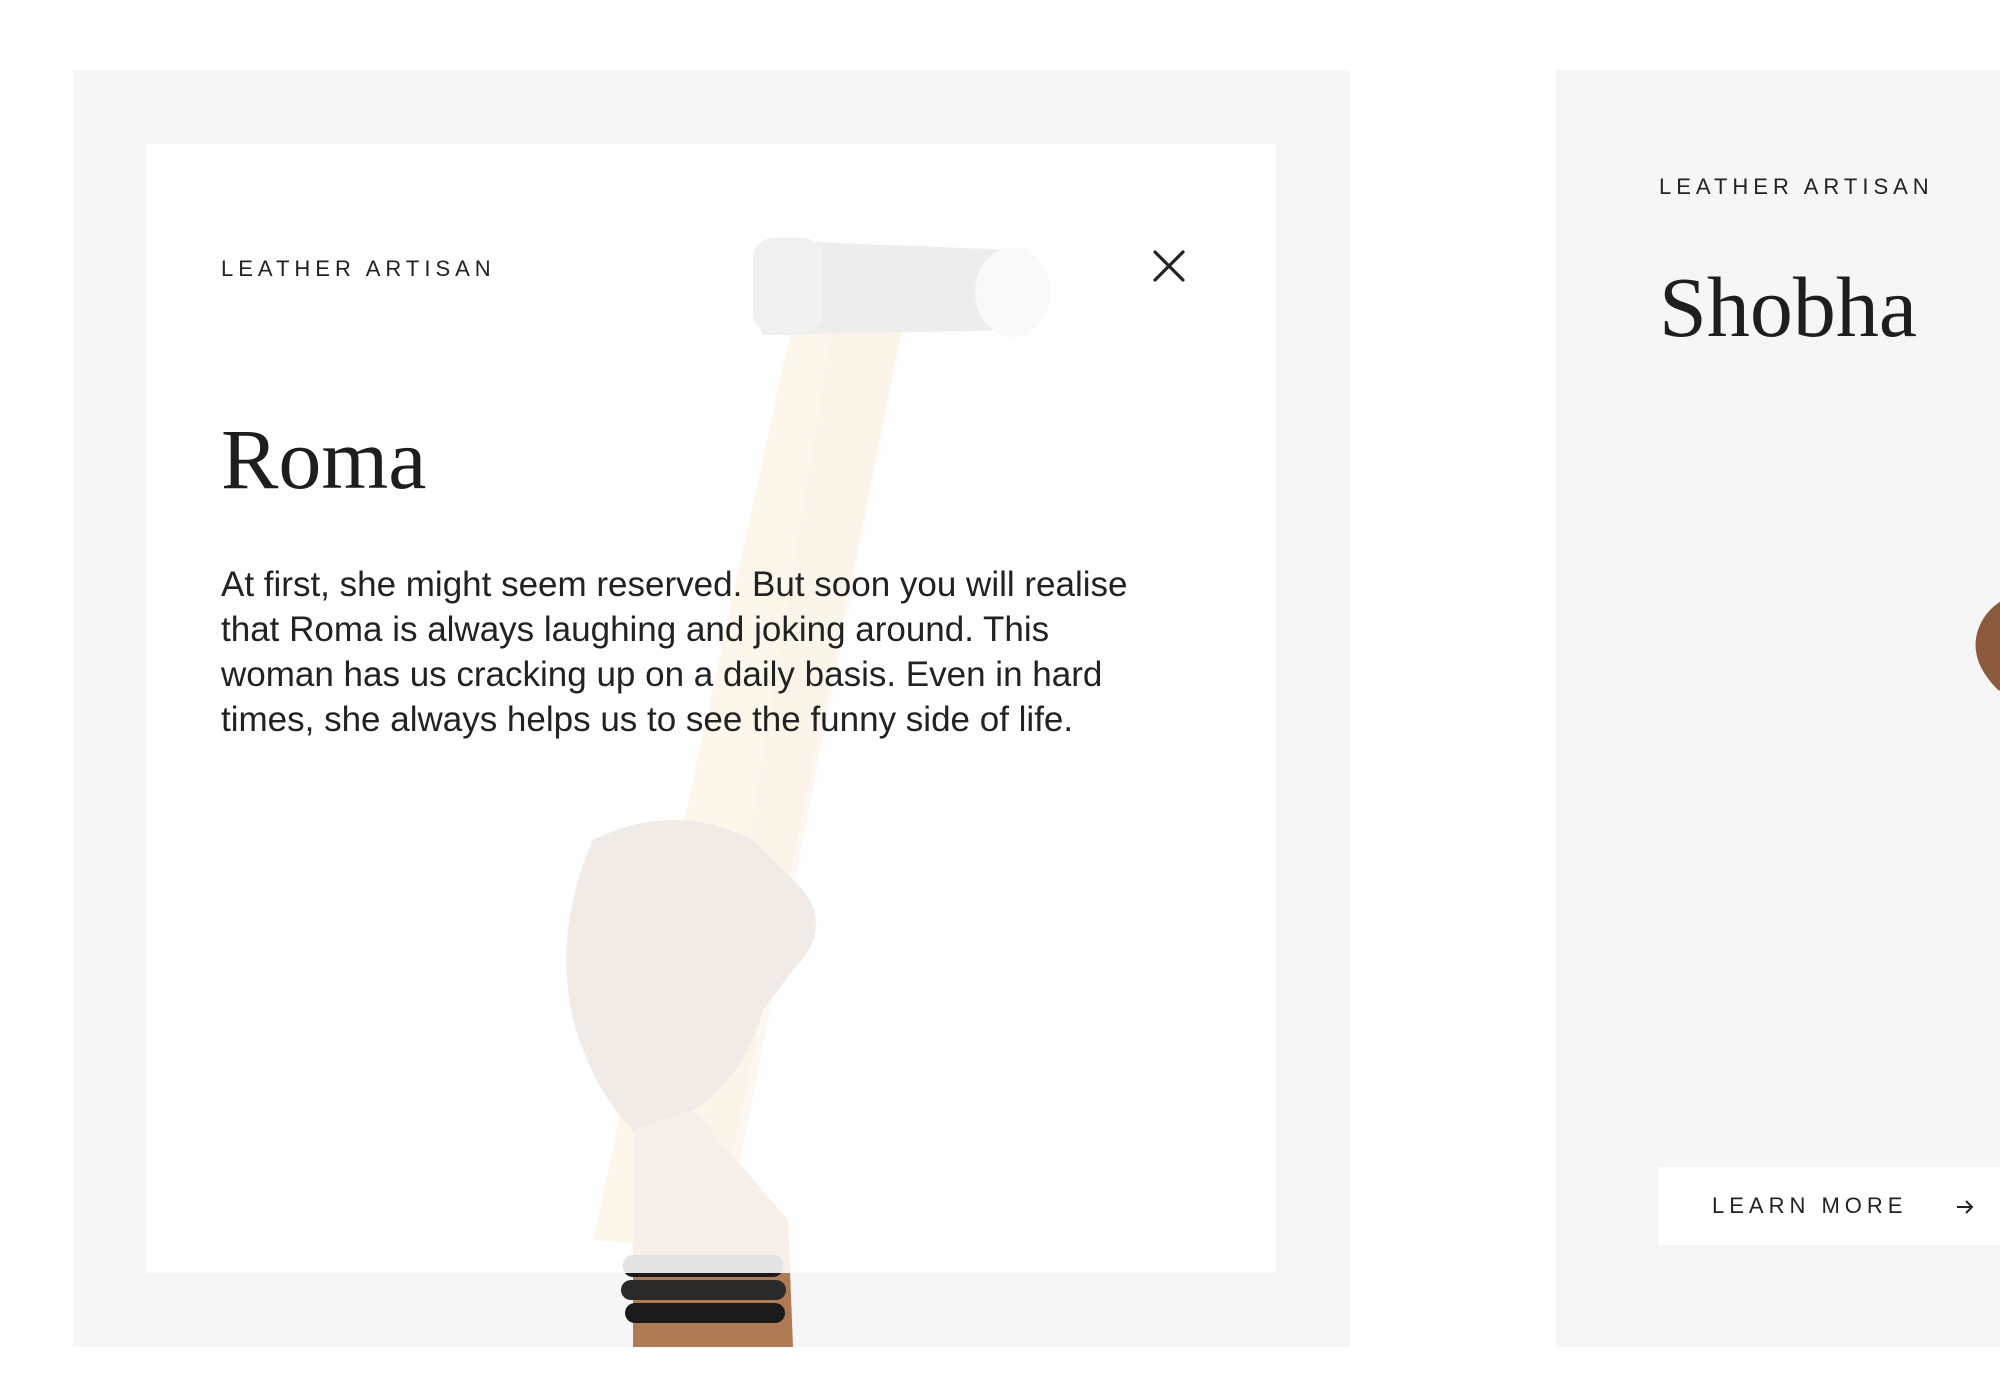  I want to click on close-button, so click(1169, 266).